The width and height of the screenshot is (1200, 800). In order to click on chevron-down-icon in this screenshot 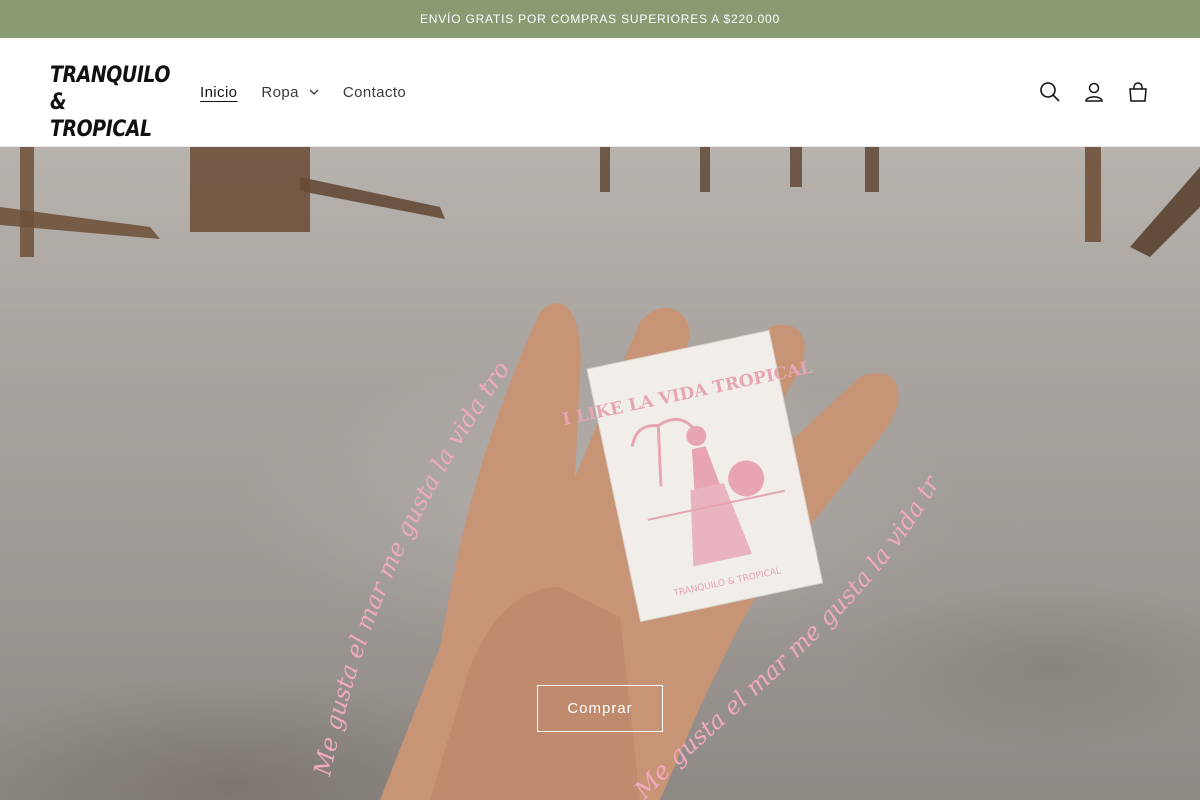, I will do `click(314, 92)`.